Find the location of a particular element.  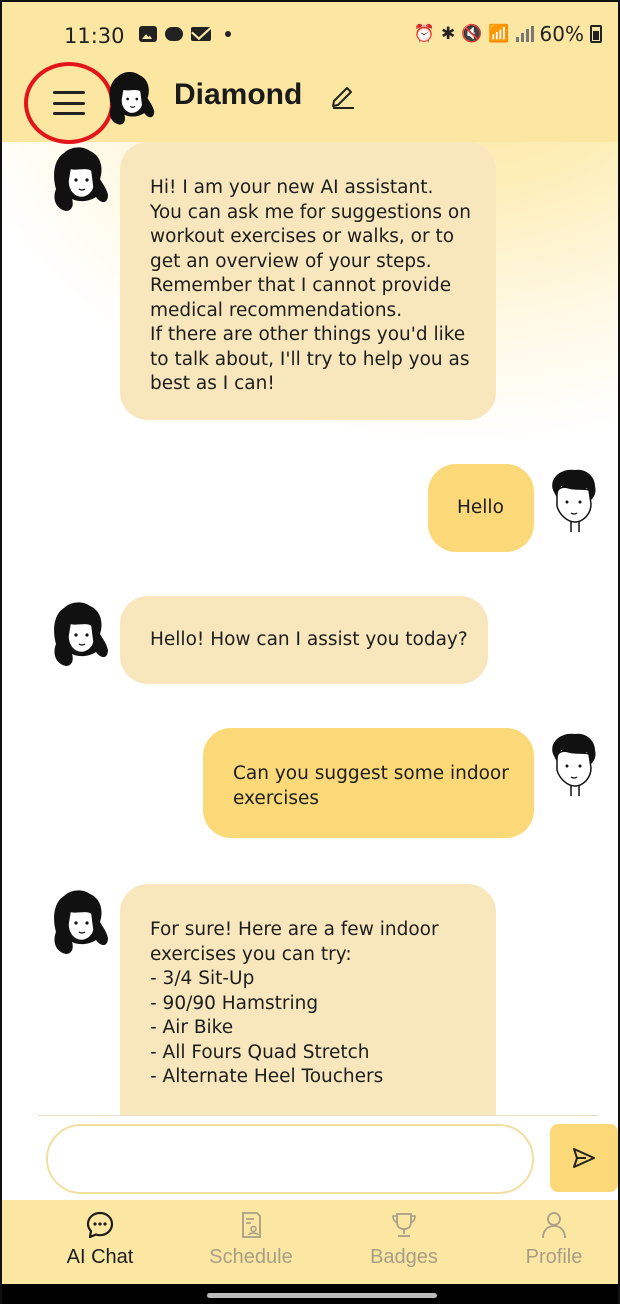

send-button is located at coordinates (584, 1158).